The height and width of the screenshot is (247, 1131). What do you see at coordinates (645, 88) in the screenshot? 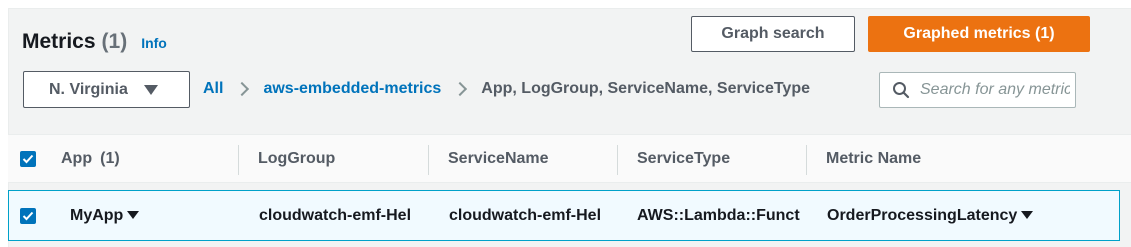
I see `breadcrumb-dimensions: App, LogGroup, ServiceName, ServiceType` at bounding box center [645, 88].